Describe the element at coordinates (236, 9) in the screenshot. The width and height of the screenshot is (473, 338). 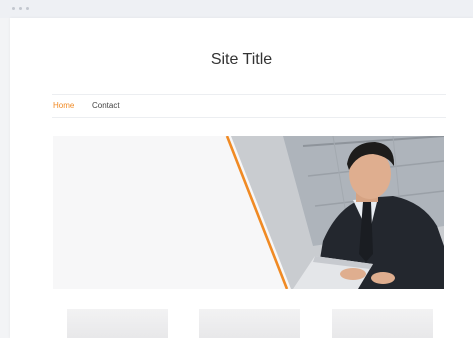
I see `window-title-bar` at that location.